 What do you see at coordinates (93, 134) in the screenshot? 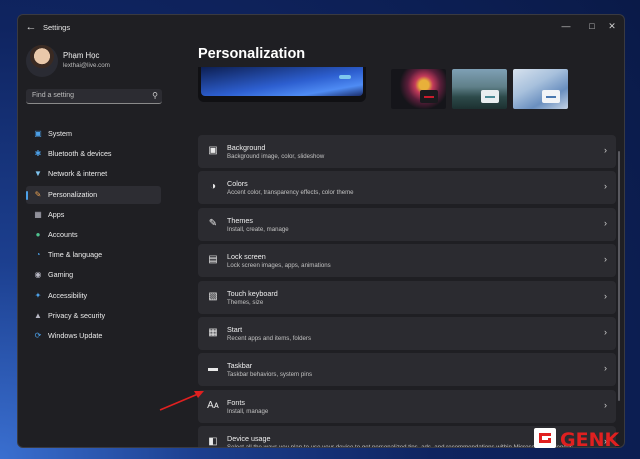
I see `sidebar-item-system: ▣ System` at bounding box center [93, 134].